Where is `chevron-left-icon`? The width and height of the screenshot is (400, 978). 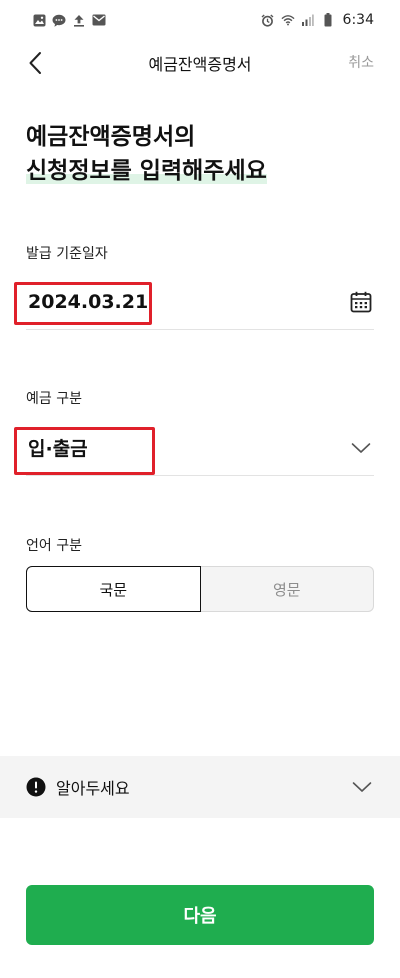
chevron-left-icon is located at coordinates (35, 63).